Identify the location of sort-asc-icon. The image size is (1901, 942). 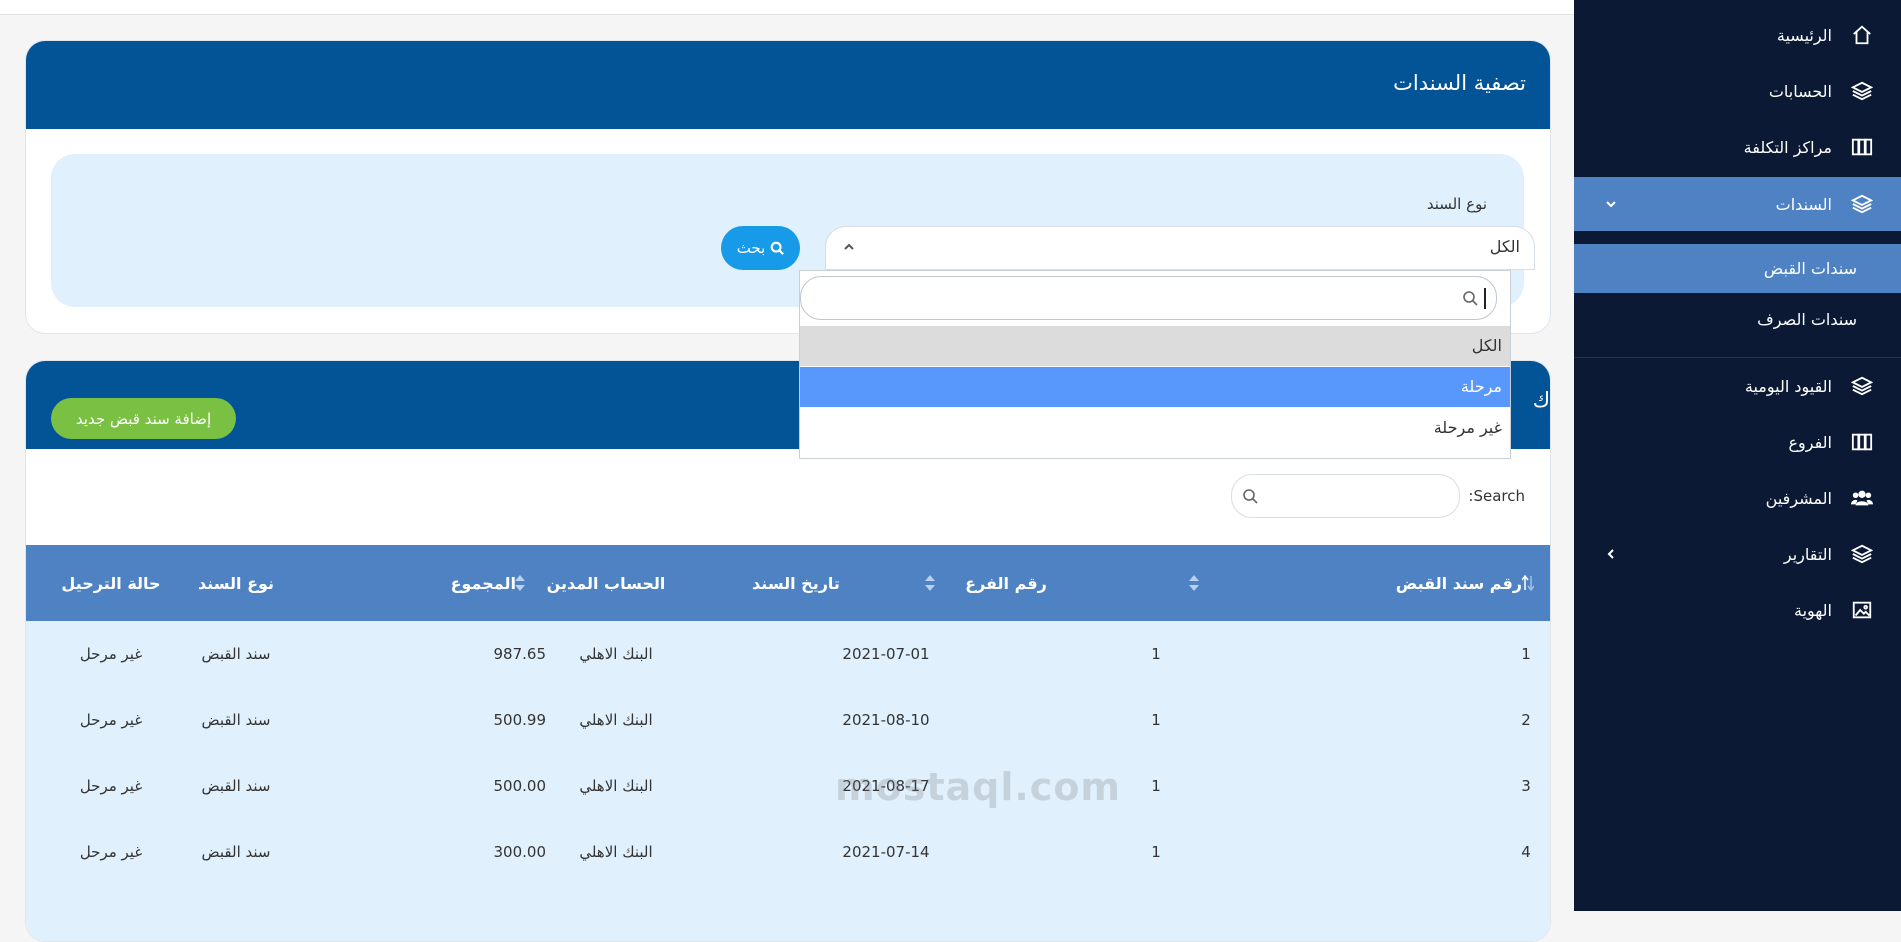
(1528, 583).